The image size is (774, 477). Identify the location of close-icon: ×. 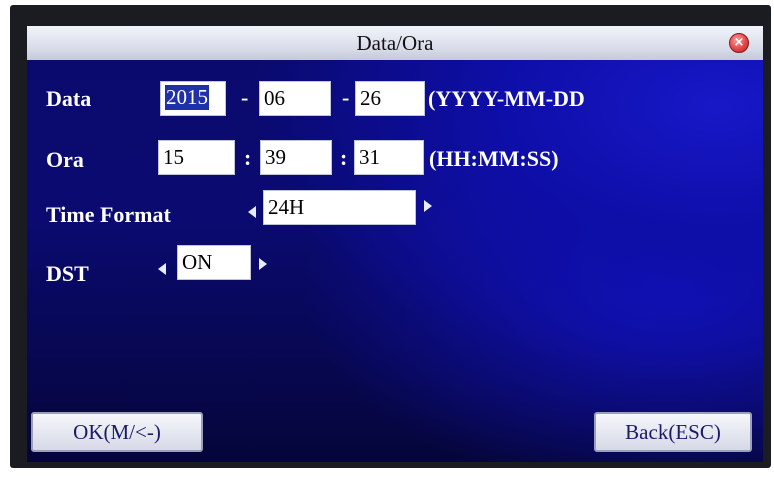
(739, 43).